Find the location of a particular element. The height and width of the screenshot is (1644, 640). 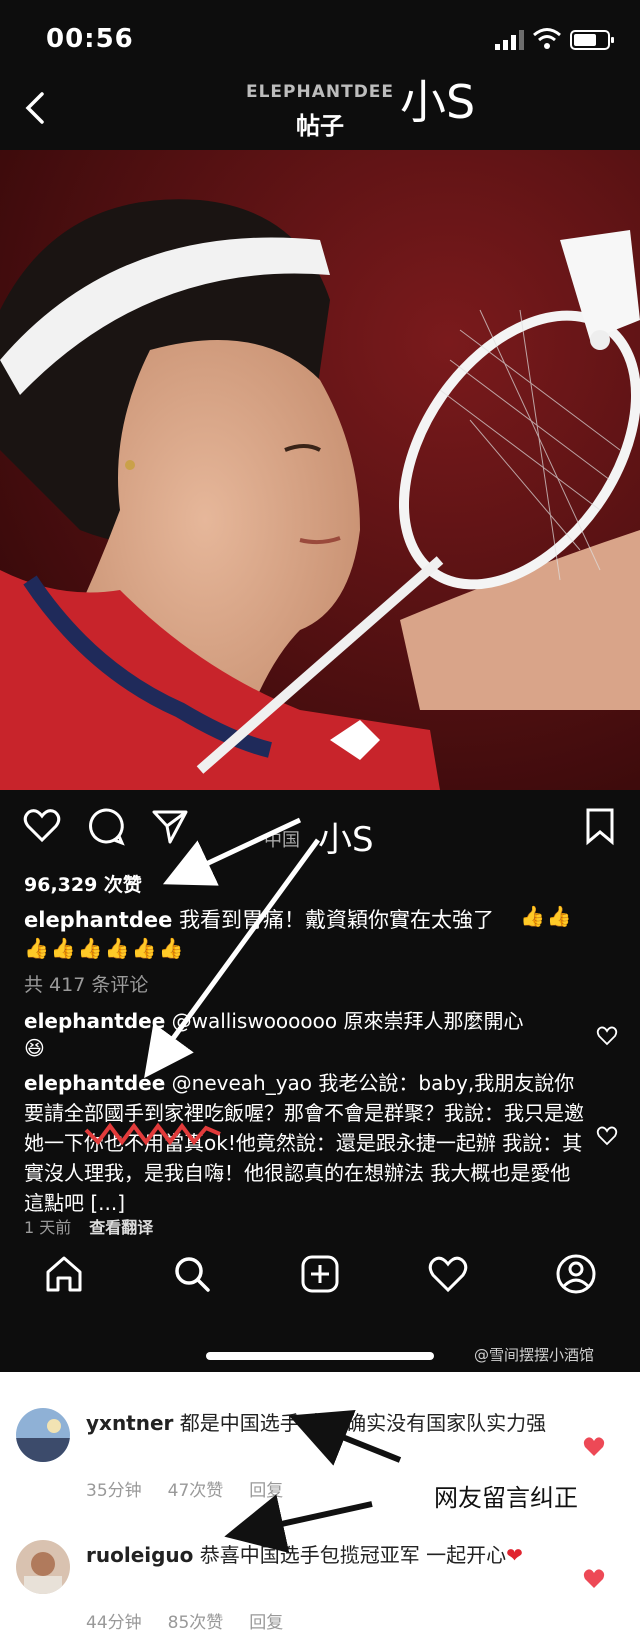

header-username: ELEPHANTDEE is located at coordinates (320, 92).